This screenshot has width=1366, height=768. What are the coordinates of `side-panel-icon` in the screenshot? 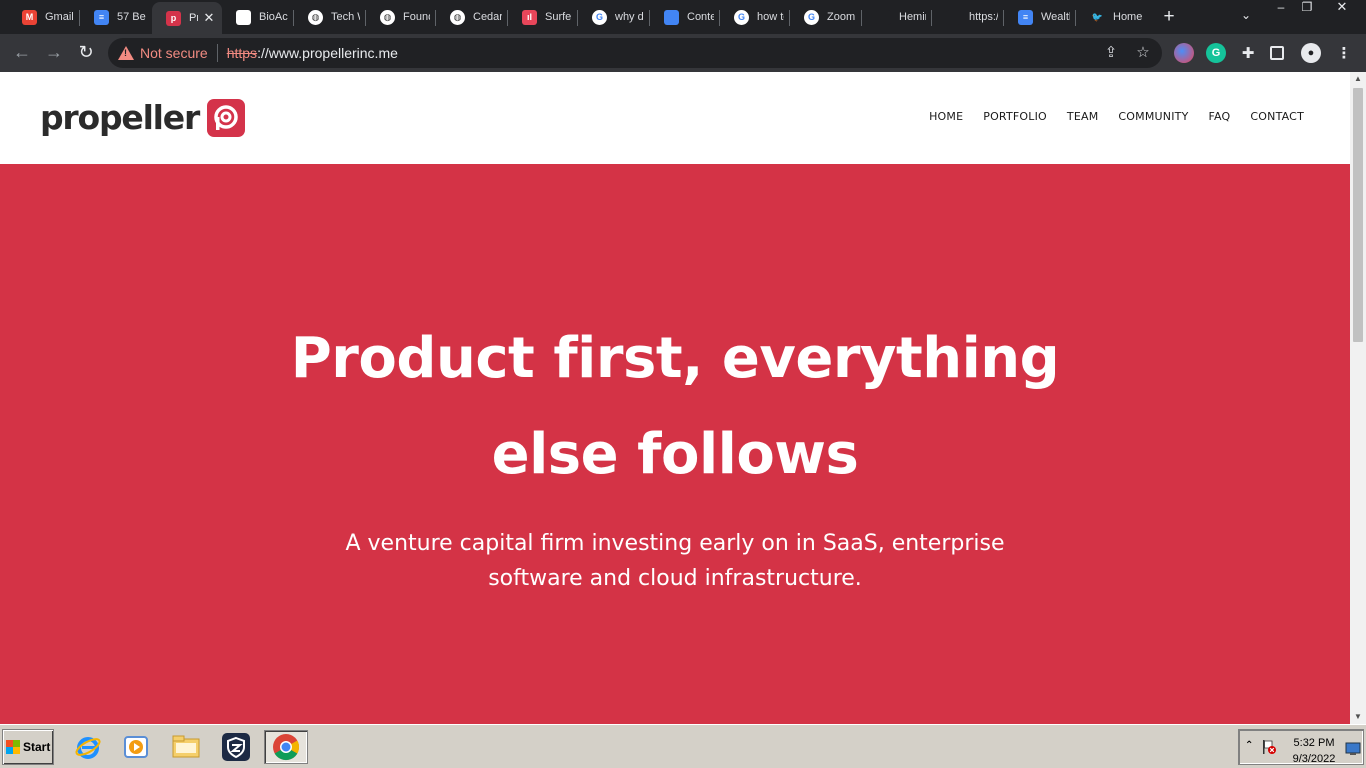 It's located at (1277, 53).